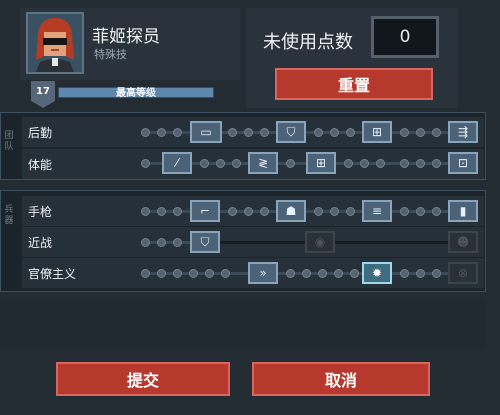 This screenshot has width=500, height=415. I want to click on logistics-perk-1-icon: ▭, so click(206, 132).